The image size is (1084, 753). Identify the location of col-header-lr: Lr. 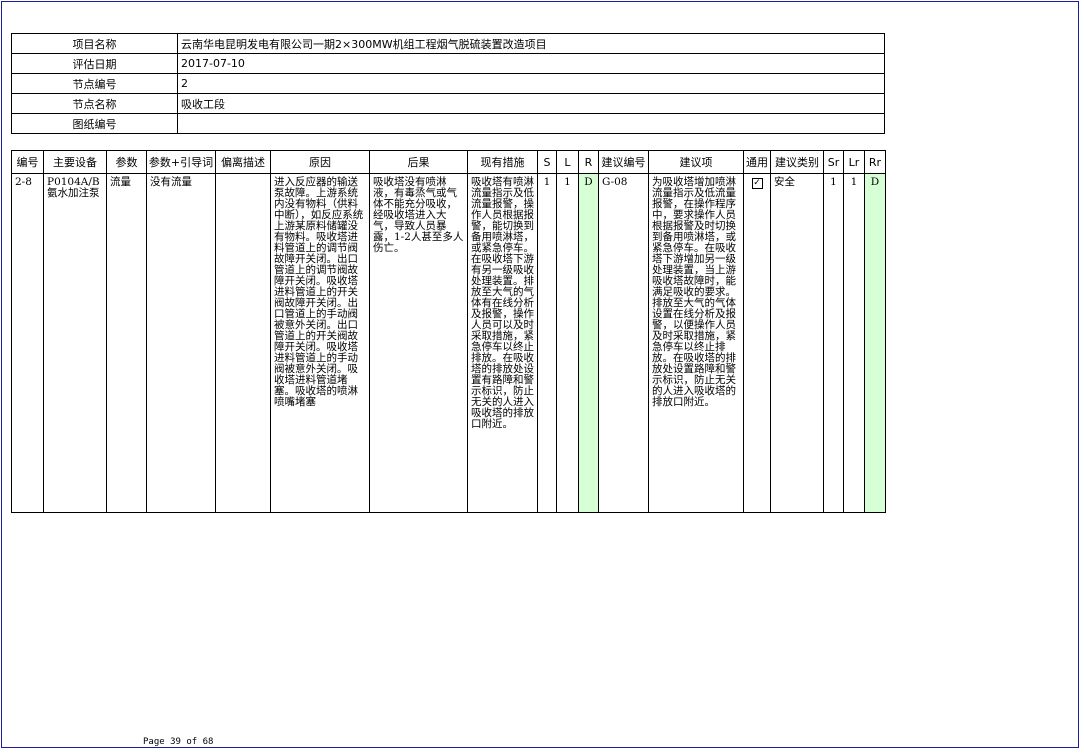
(854, 162).